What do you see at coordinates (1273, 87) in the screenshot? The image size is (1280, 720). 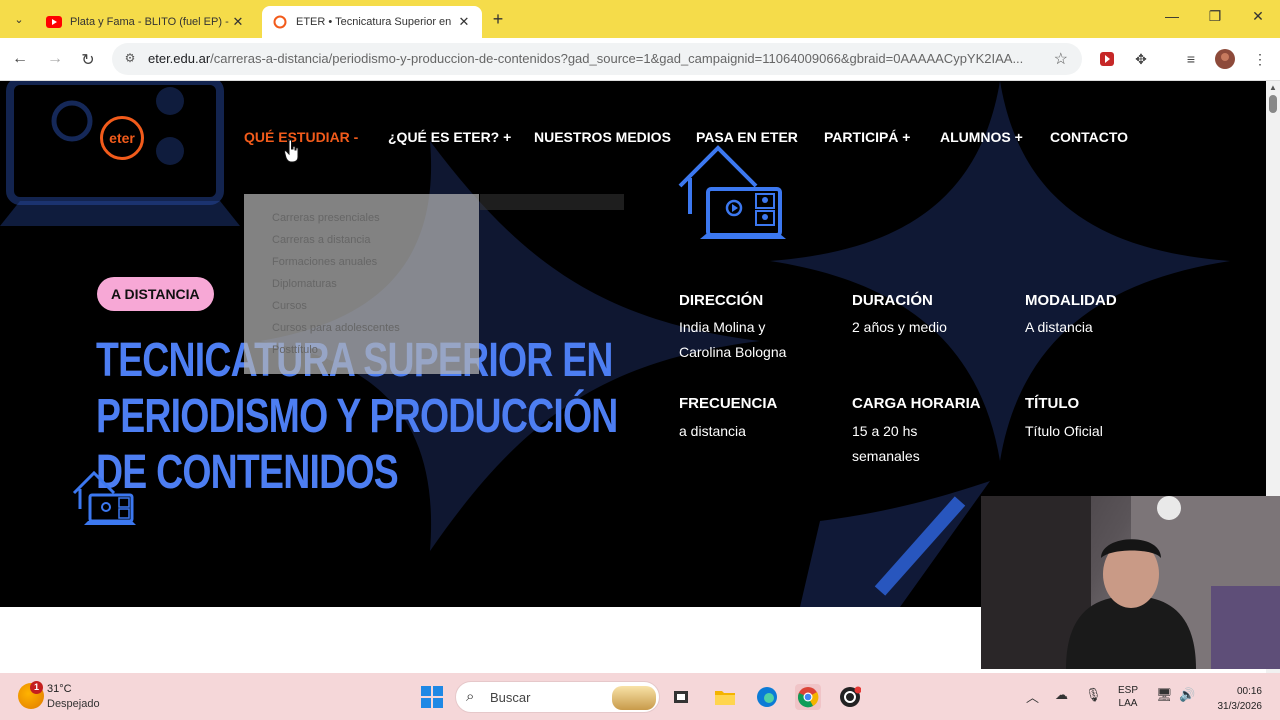 I see `scroll-up-icon: ▲` at bounding box center [1273, 87].